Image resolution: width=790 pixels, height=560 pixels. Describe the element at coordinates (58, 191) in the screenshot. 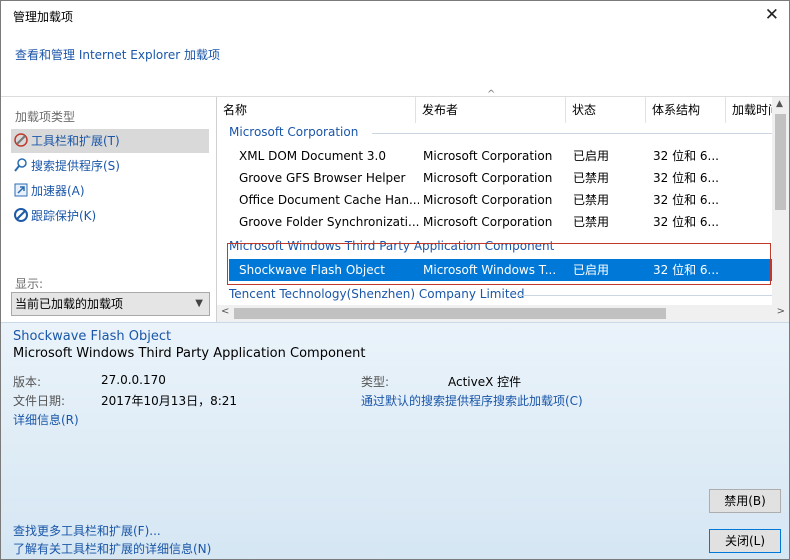

I see `sidebar-item-label: 加速器(A)` at that location.